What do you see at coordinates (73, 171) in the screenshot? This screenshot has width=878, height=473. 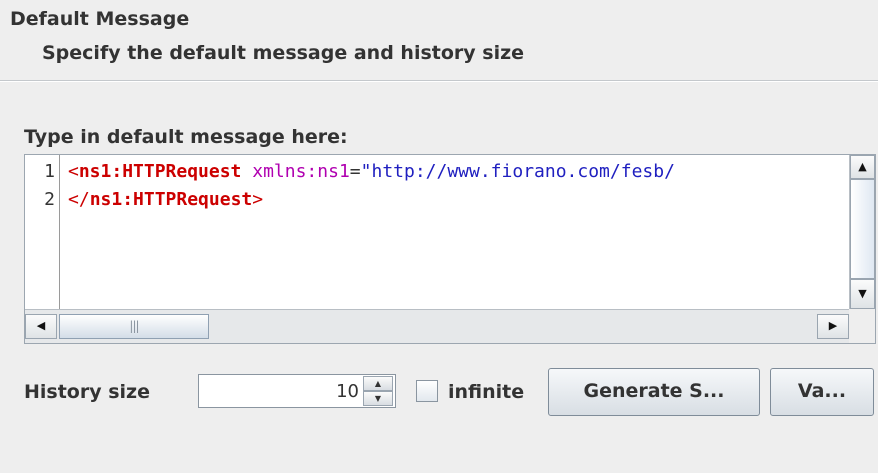 I see `xml-bracket: <` at bounding box center [73, 171].